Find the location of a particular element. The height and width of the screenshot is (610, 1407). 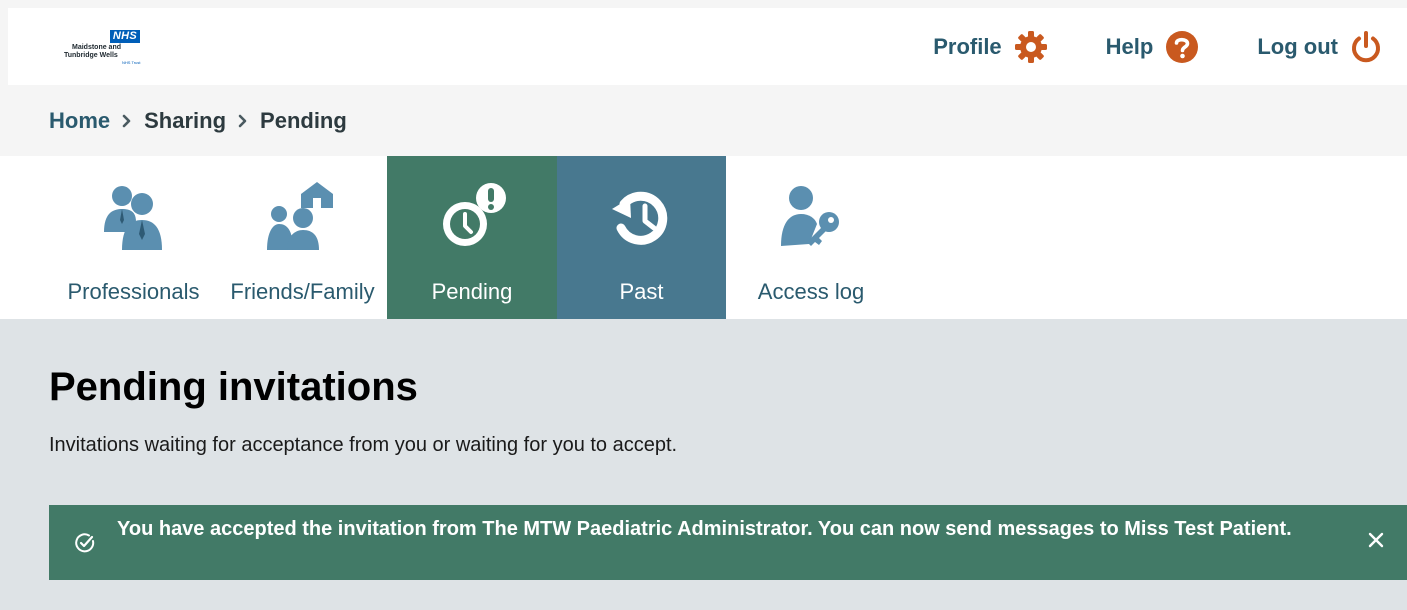

logo-line-1: Maidstone and is located at coordinates (97, 47).